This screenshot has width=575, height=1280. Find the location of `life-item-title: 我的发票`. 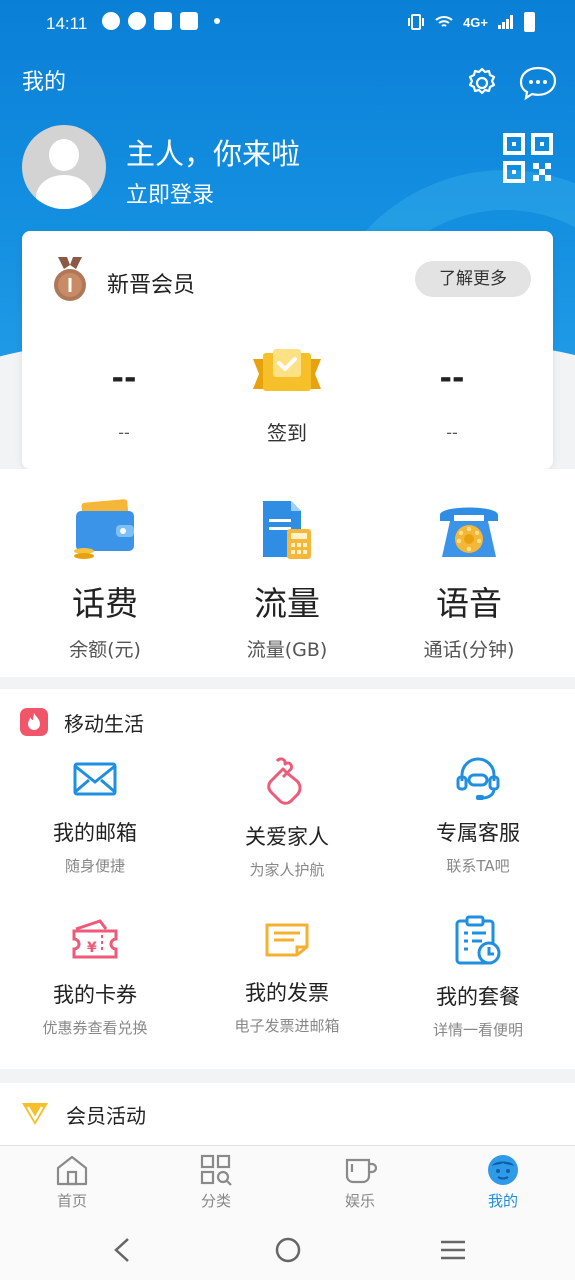

life-item-title: 我的发票 is located at coordinates (287, 993).